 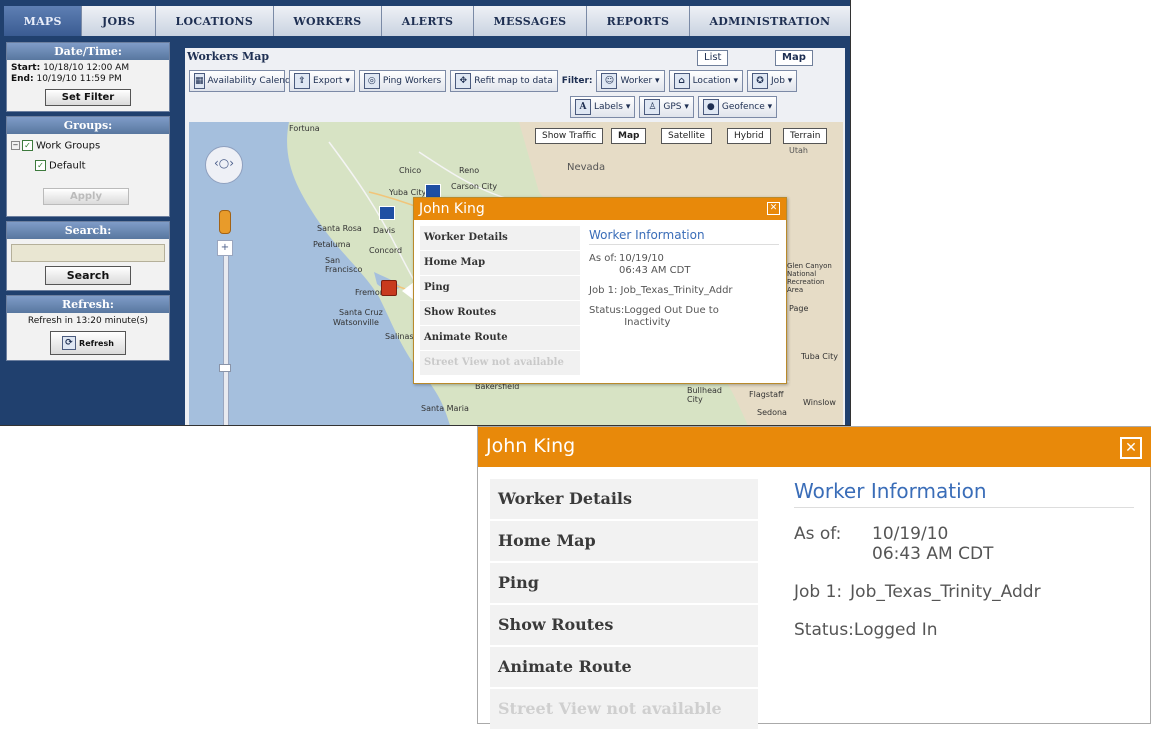 I want to click on set-filter-button: Set Filter, so click(x=88, y=97).